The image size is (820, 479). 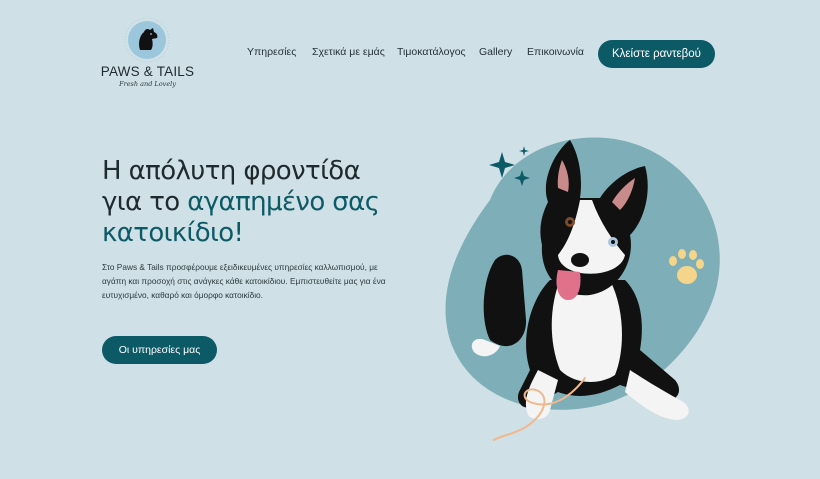 What do you see at coordinates (555, 52) in the screenshot?
I see `nav-contact: Επικοινωνία` at bounding box center [555, 52].